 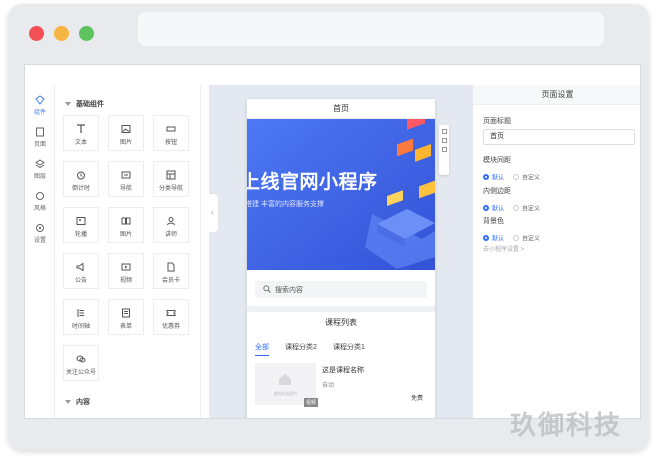 What do you see at coordinates (36, 33) in the screenshot?
I see `close-window-dot` at bounding box center [36, 33].